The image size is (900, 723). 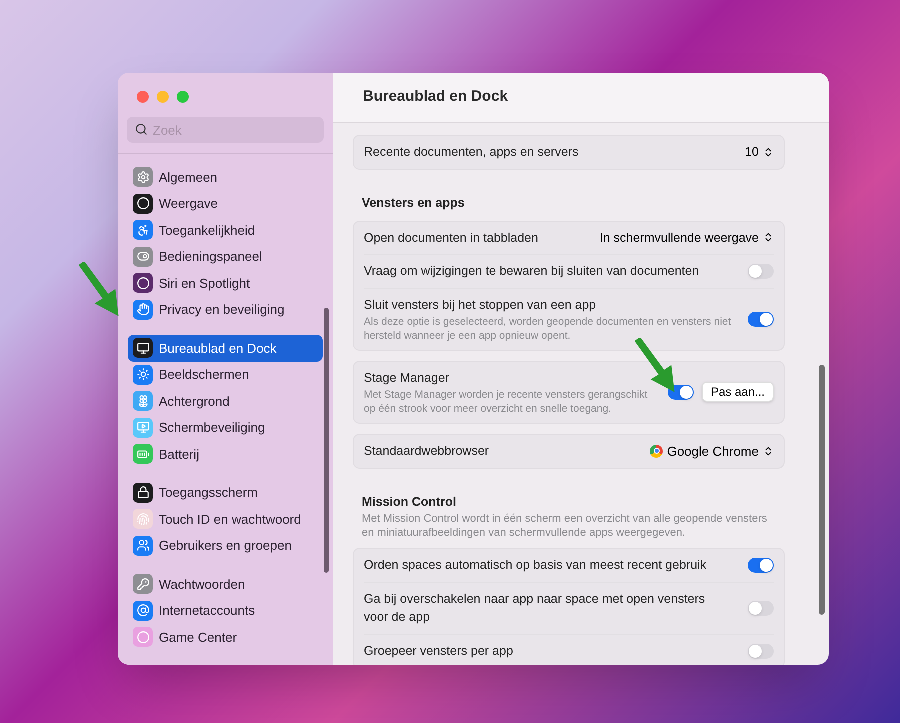 I want to click on window-title: Bureaublad en Dock, so click(x=435, y=97).